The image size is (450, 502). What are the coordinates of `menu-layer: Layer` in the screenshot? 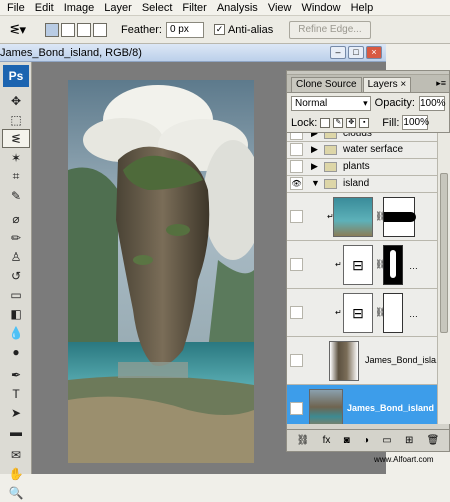 It's located at (118, 8).